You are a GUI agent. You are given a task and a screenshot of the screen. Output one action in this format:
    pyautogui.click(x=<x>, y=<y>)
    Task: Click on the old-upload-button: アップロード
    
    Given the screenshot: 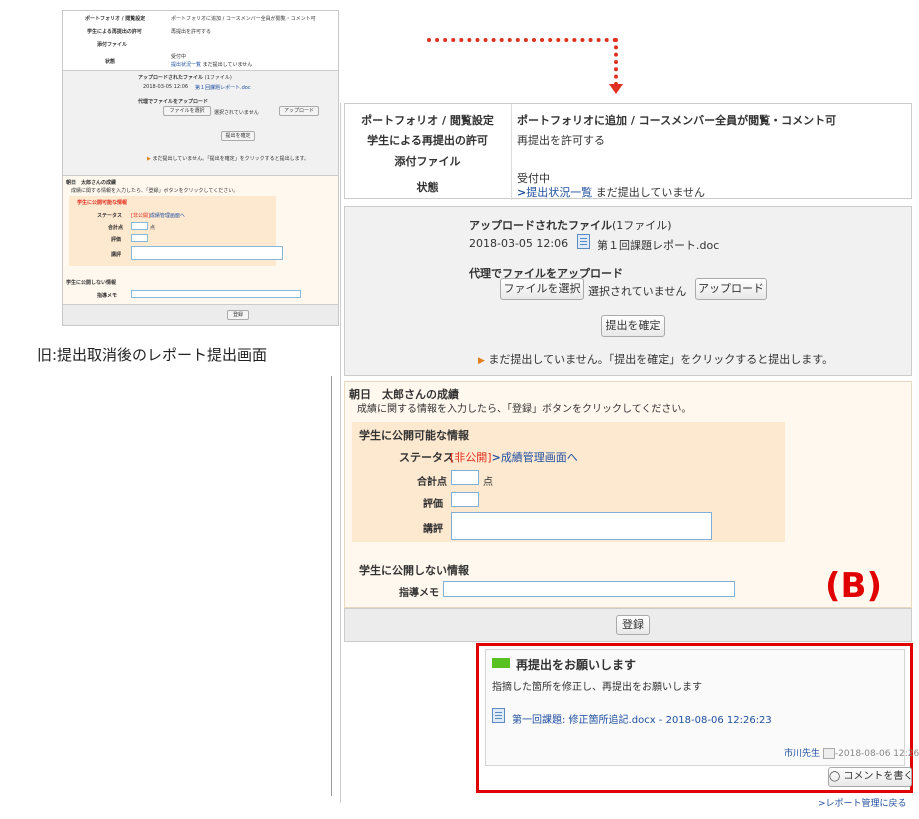 What is the action you would take?
    pyautogui.click(x=299, y=111)
    